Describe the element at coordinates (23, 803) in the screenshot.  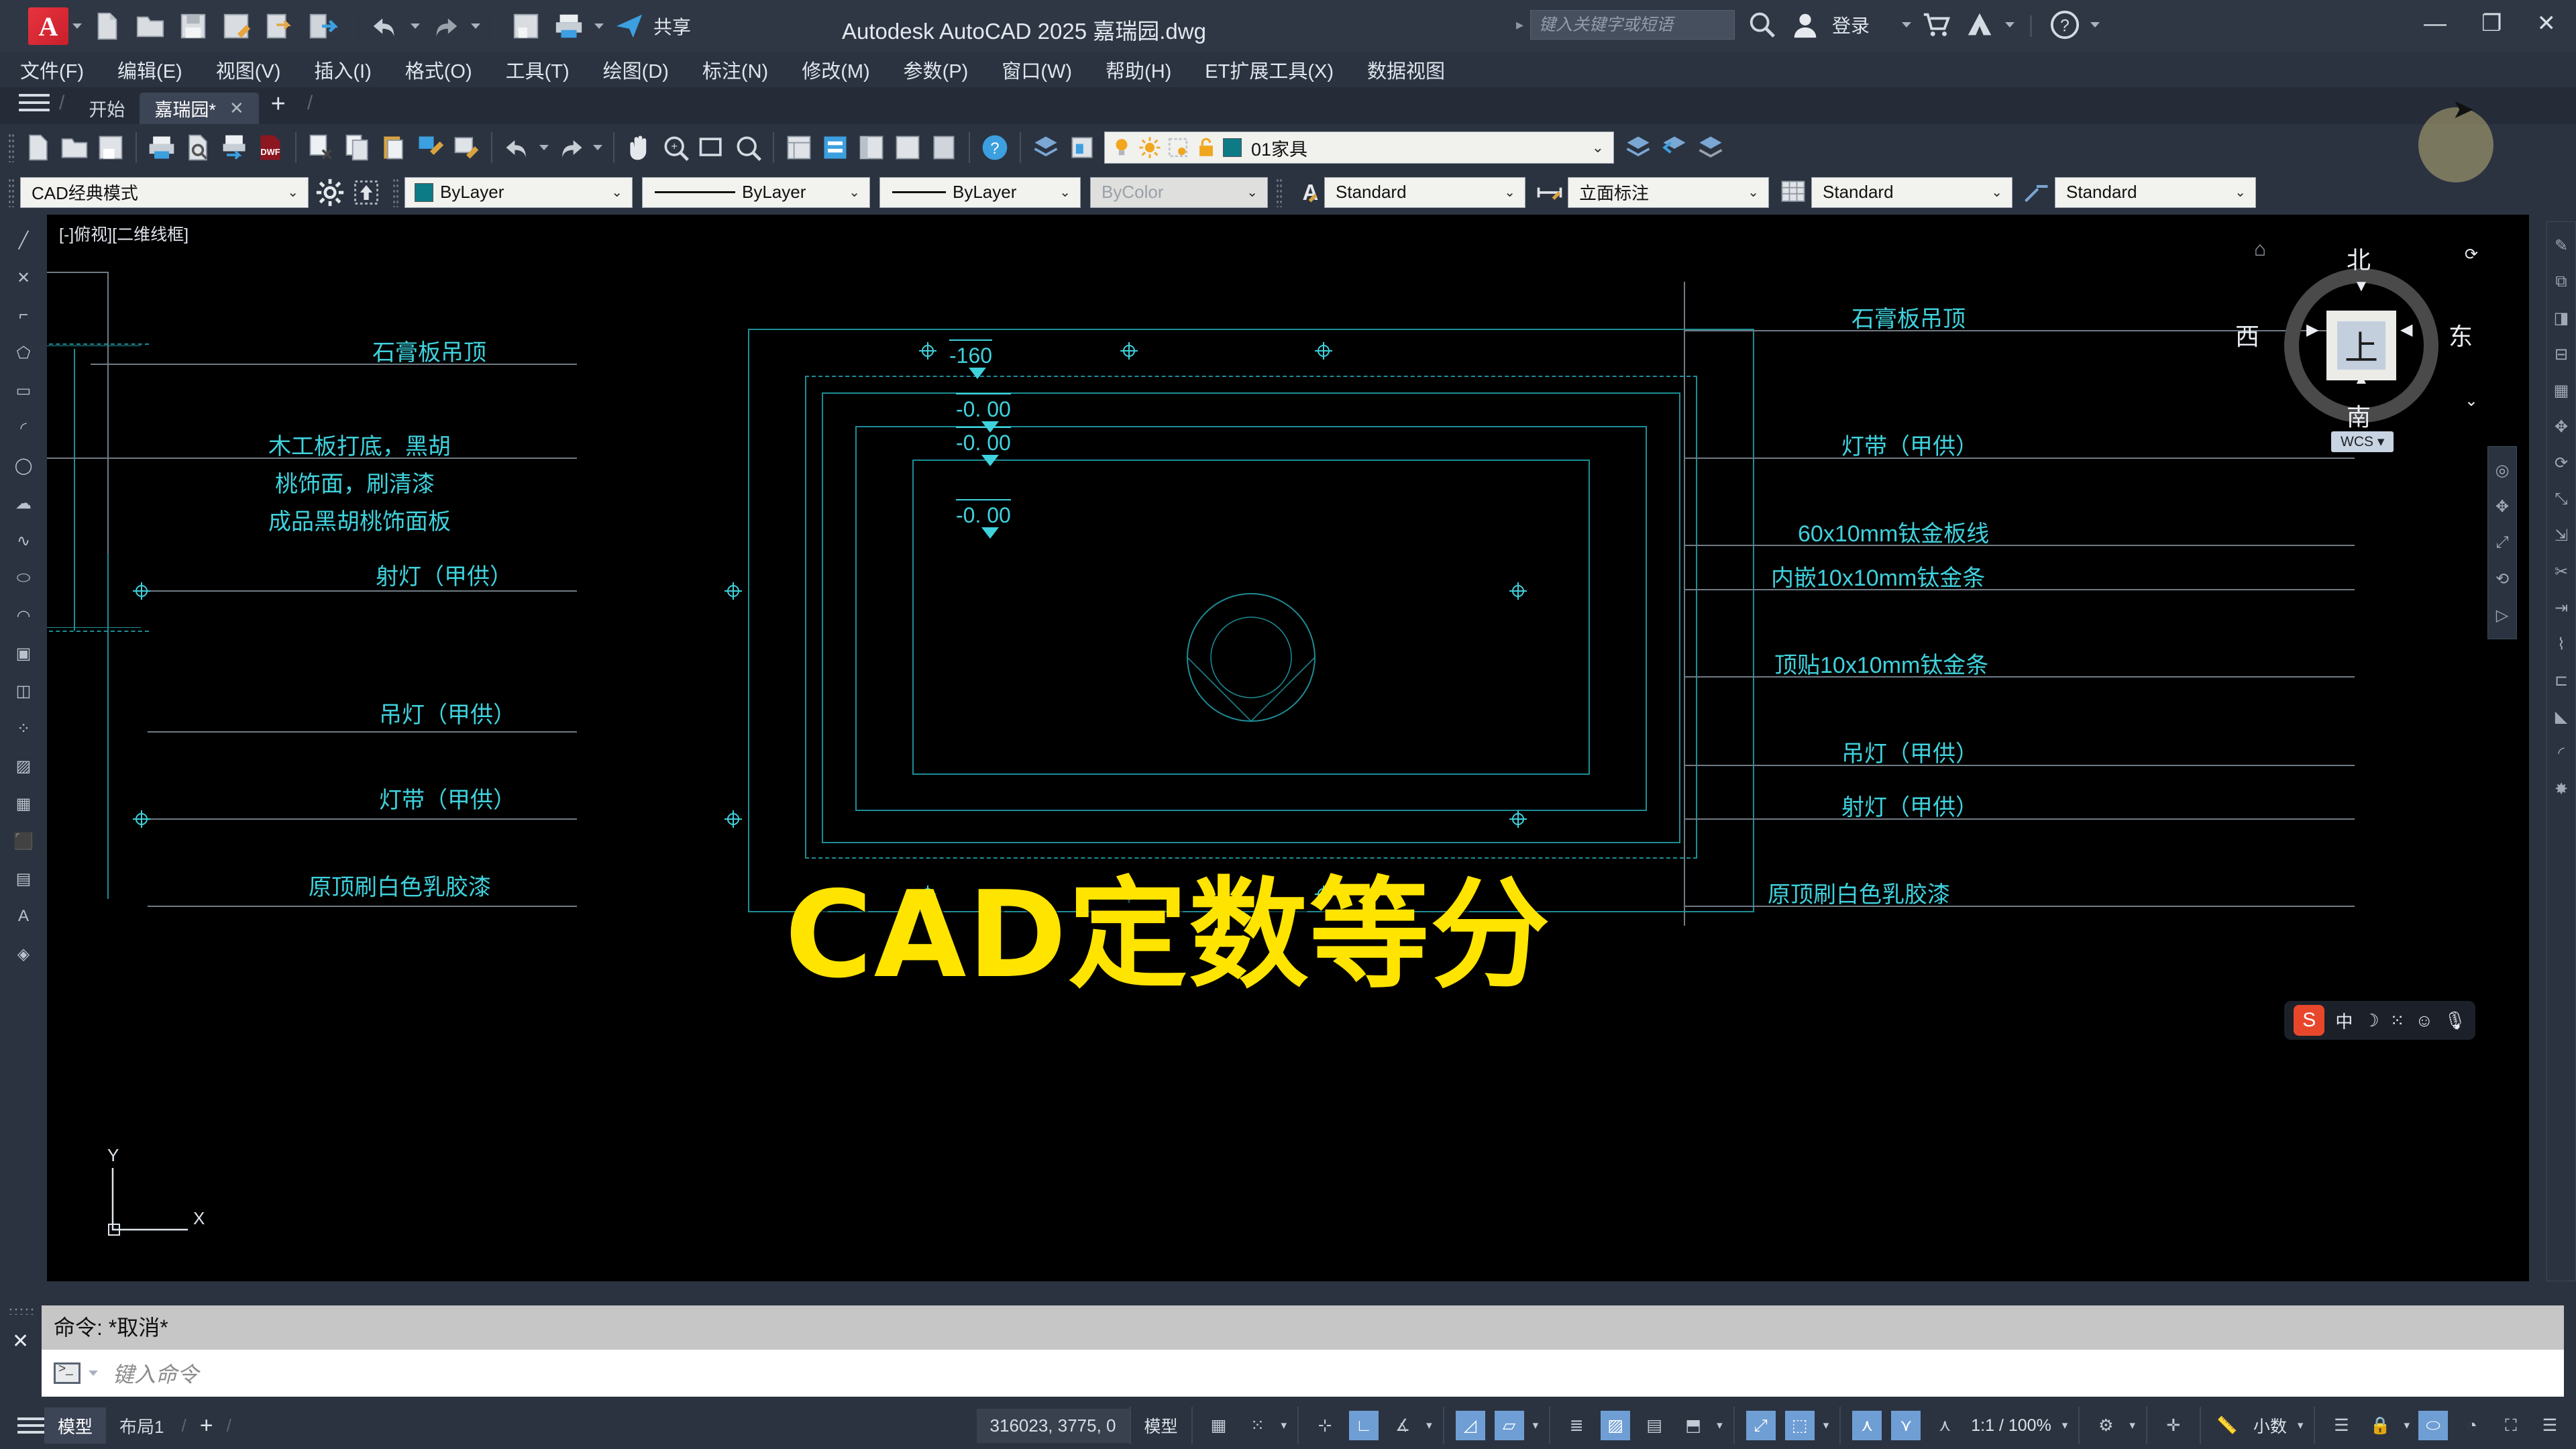
I see `gradient-tool-icon: ▦` at that location.